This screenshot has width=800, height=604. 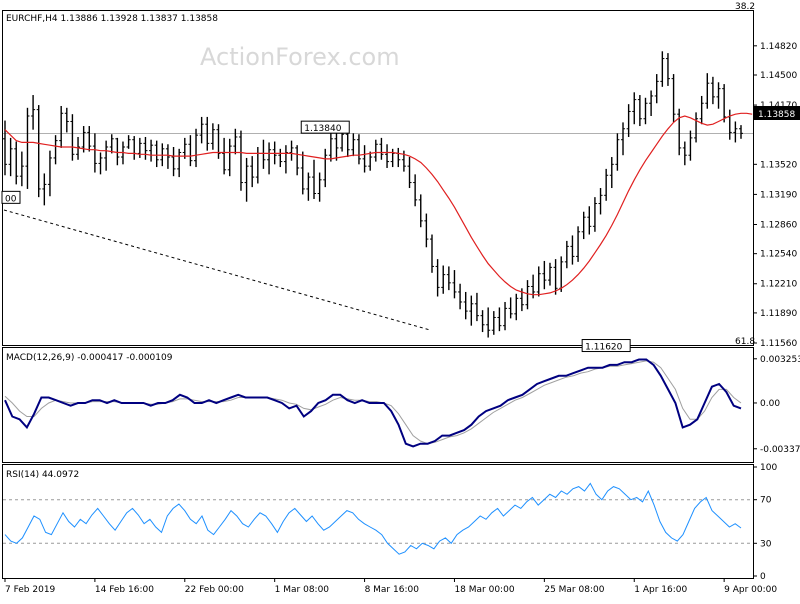 What do you see at coordinates (766, 501) in the screenshot?
I see `rsi-y-tick-label: 70` at bounding box center [766, 501].